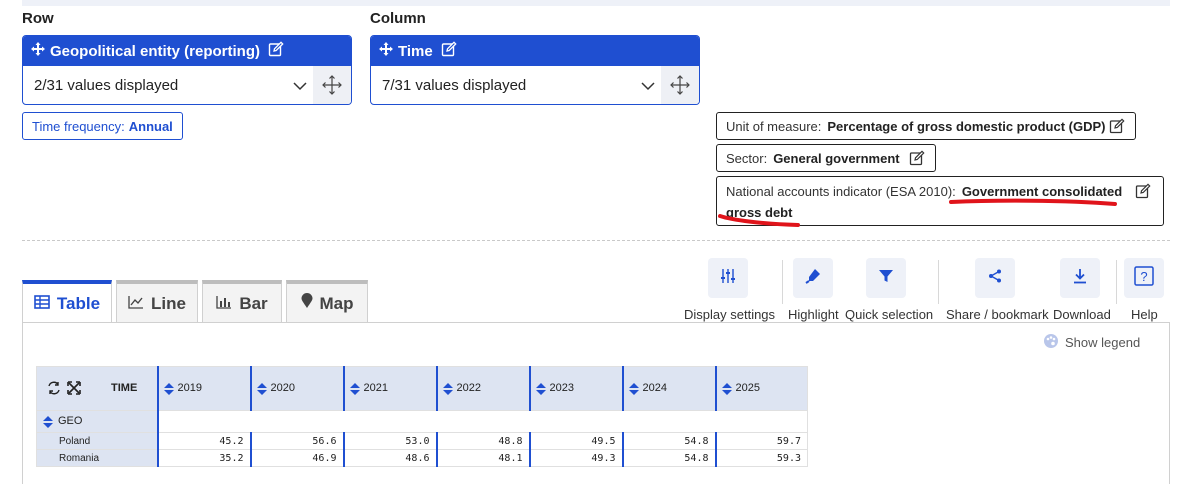 This screenshot has width=1200, height=484. Describe the element at coordinates (575, 388) in the screenshot. I see `year-header: 2023` at that location.